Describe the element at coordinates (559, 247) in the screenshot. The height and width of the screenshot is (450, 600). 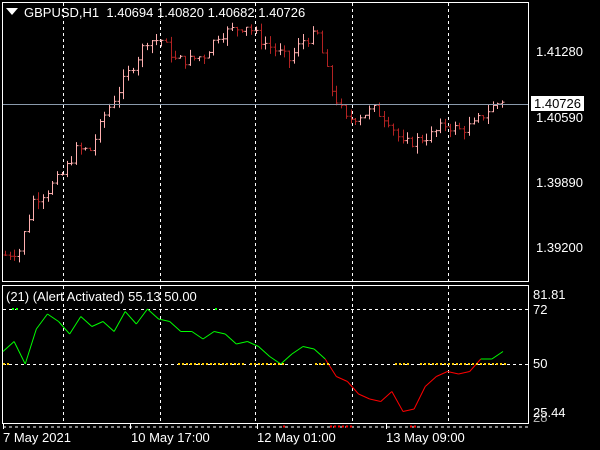
I see `price-label: 1.39200` at that location.